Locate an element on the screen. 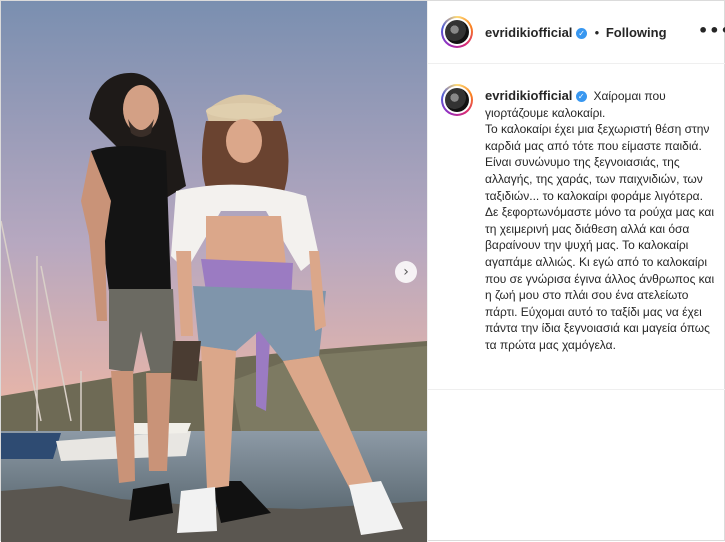 This screenshot has width=725, height=542. next-photo-button: › is located at coordinates (406, 272).